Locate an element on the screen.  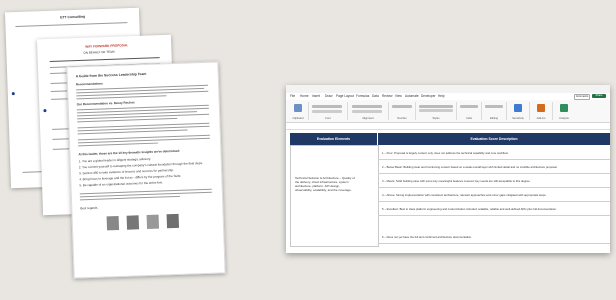
title-bar is located at coordinates (448, 89).